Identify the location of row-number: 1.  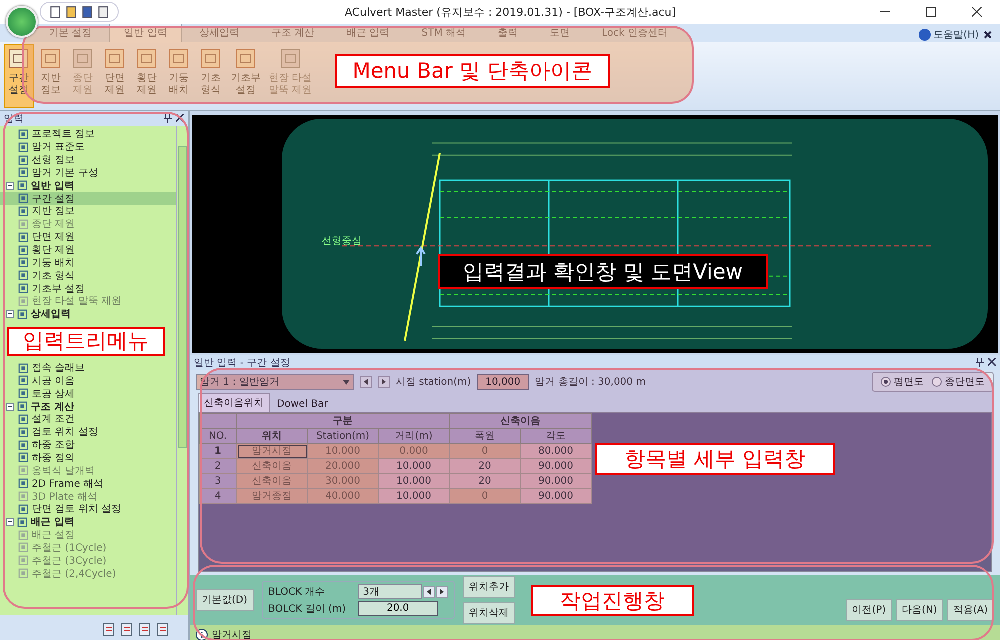
(218, 451).